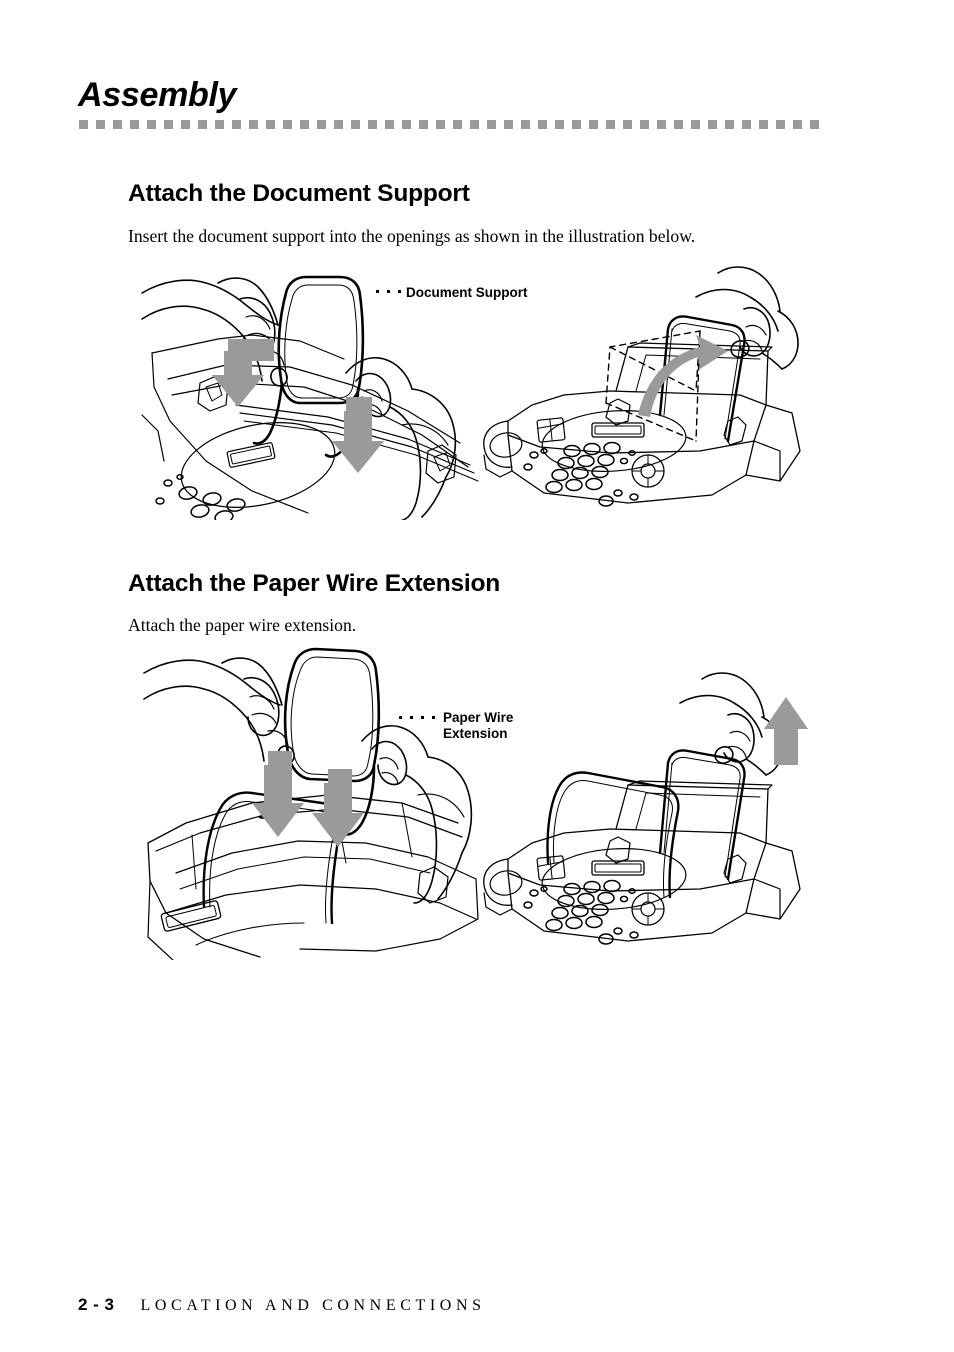 This screenshot has height=1352, width=954. Describe the element at coordinates (478, 717) in the screenshot. I see `callout-line-1: Paper Wire` at that location.